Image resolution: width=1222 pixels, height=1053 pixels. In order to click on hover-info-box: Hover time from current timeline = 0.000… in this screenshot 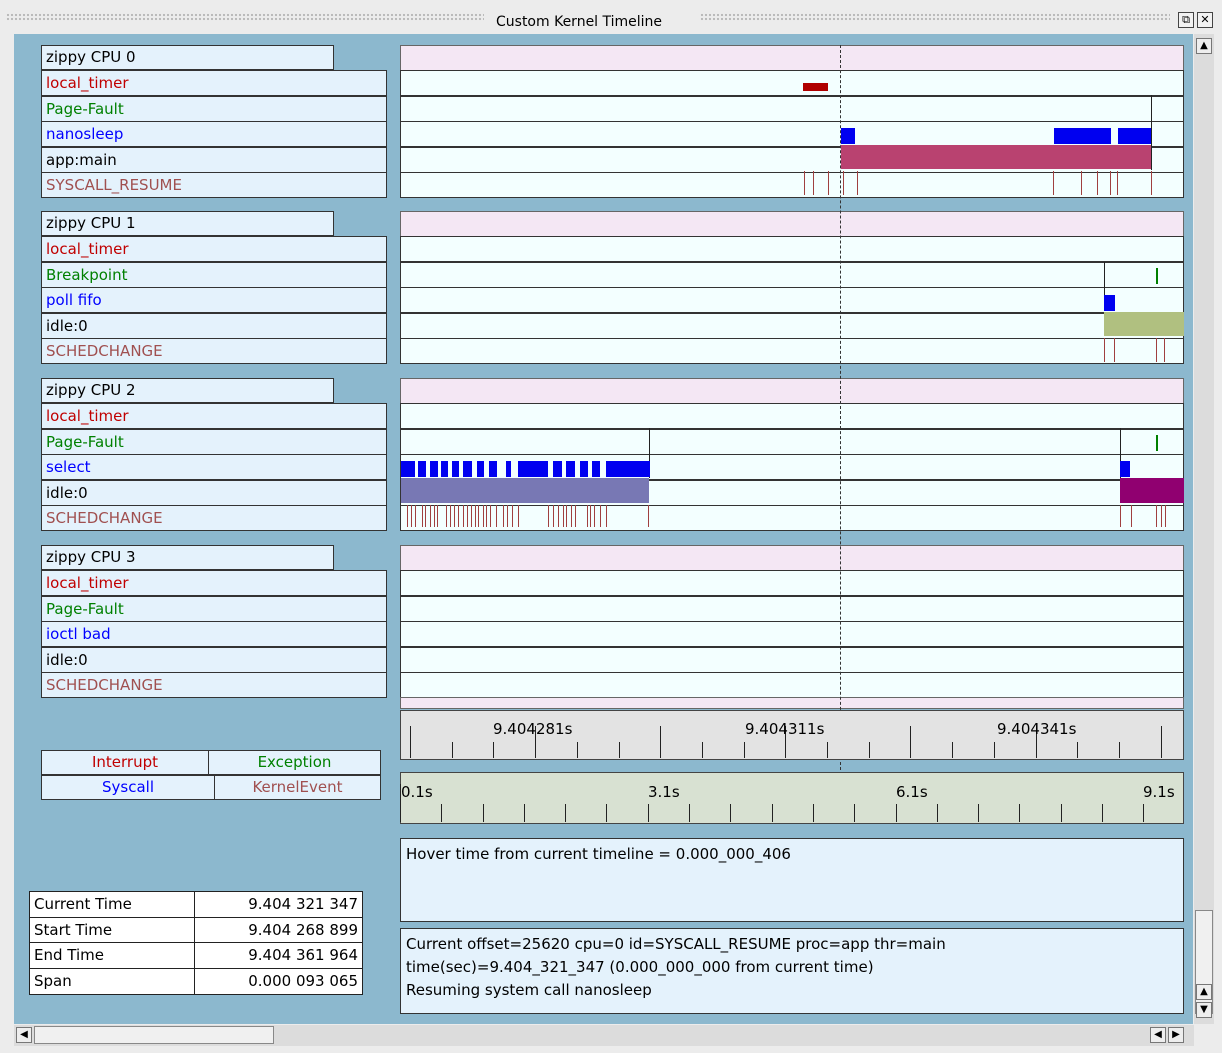, I will do `click(792, 880)`.